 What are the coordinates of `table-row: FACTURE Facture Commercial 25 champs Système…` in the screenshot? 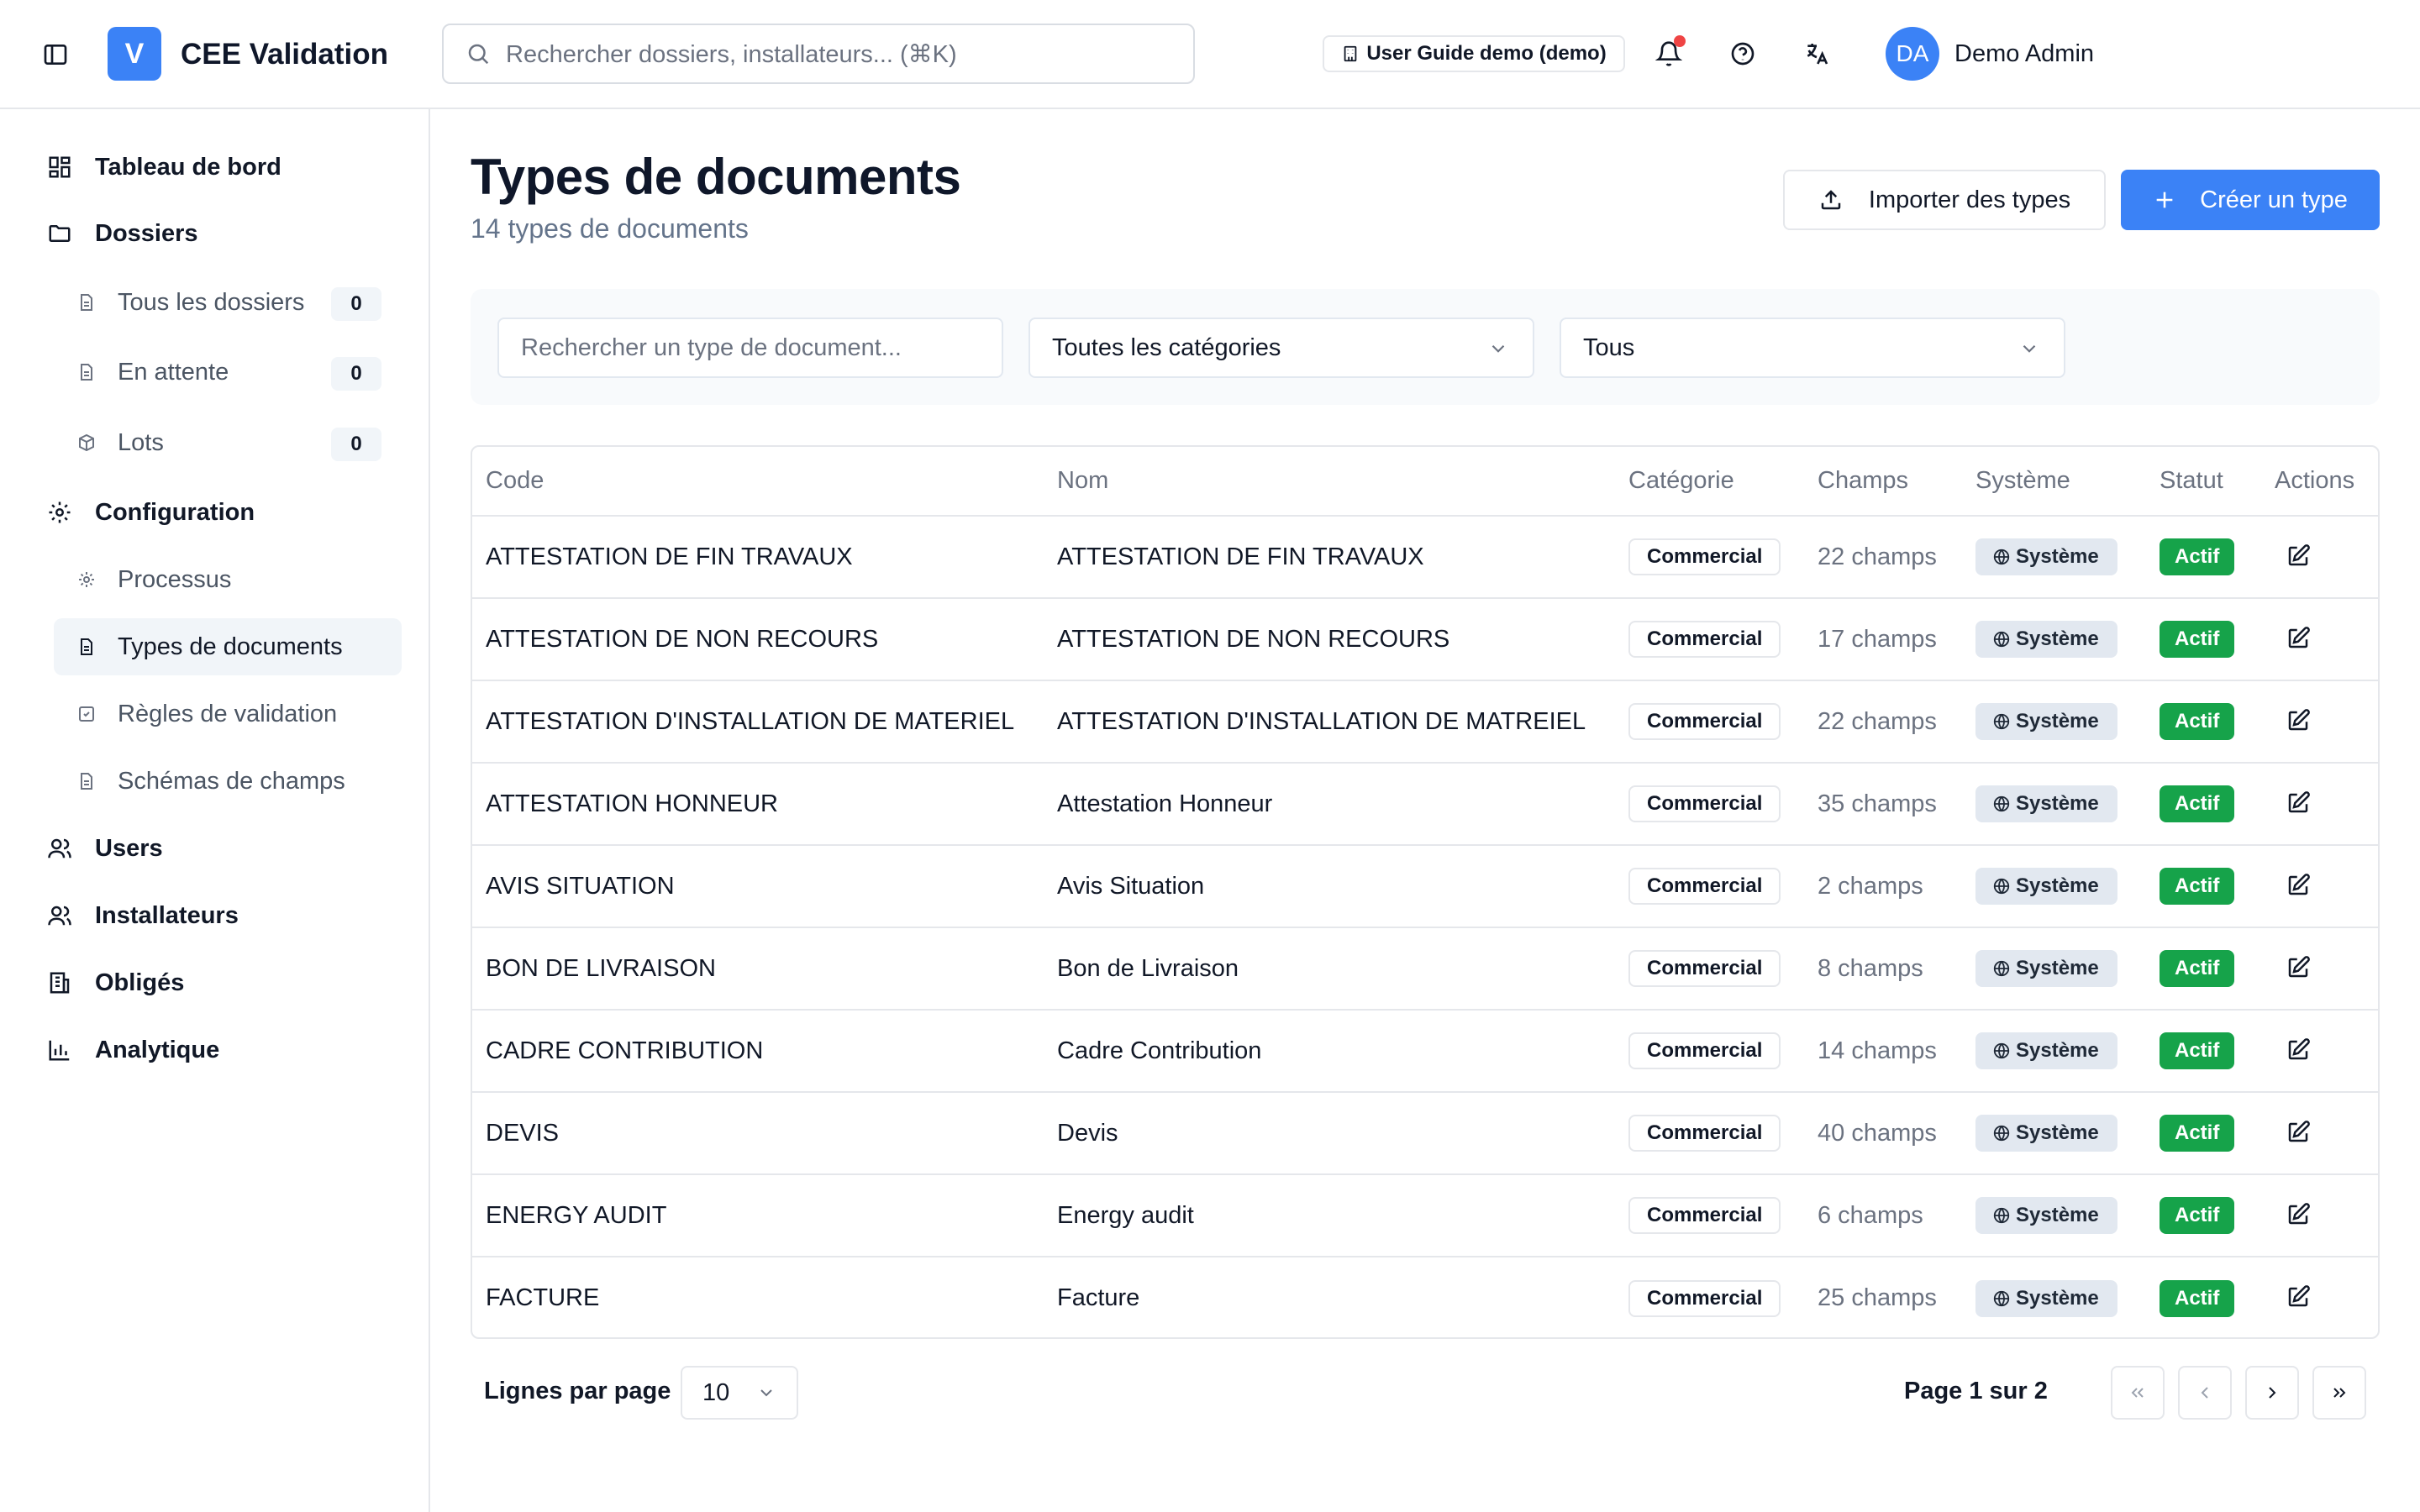 It's located at (1425, 1297).